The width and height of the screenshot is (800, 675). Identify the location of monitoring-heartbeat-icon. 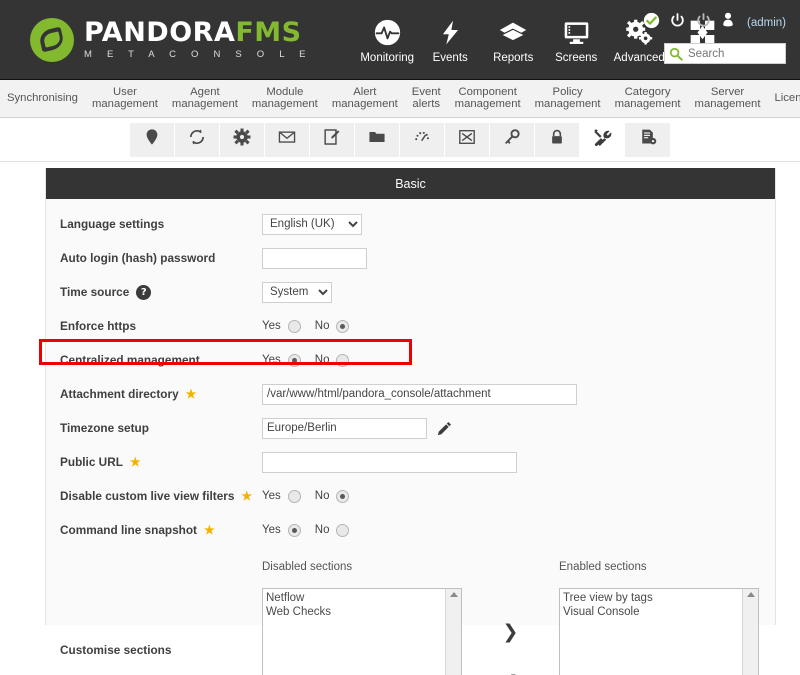
(387, 32).